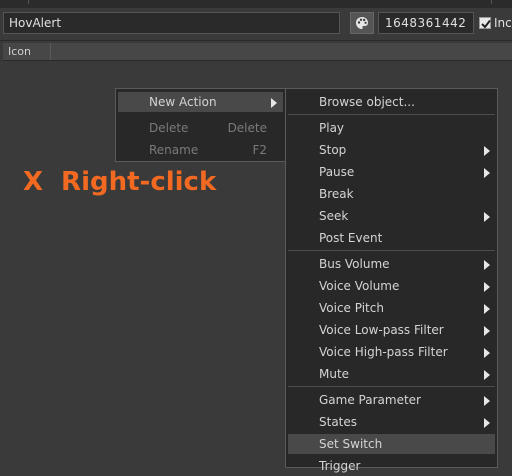 Image resolution: width=512 pixels, height=476 pixels. I want to click on submenu-item-game-parameter: Game Parameter, so click(391, 400).